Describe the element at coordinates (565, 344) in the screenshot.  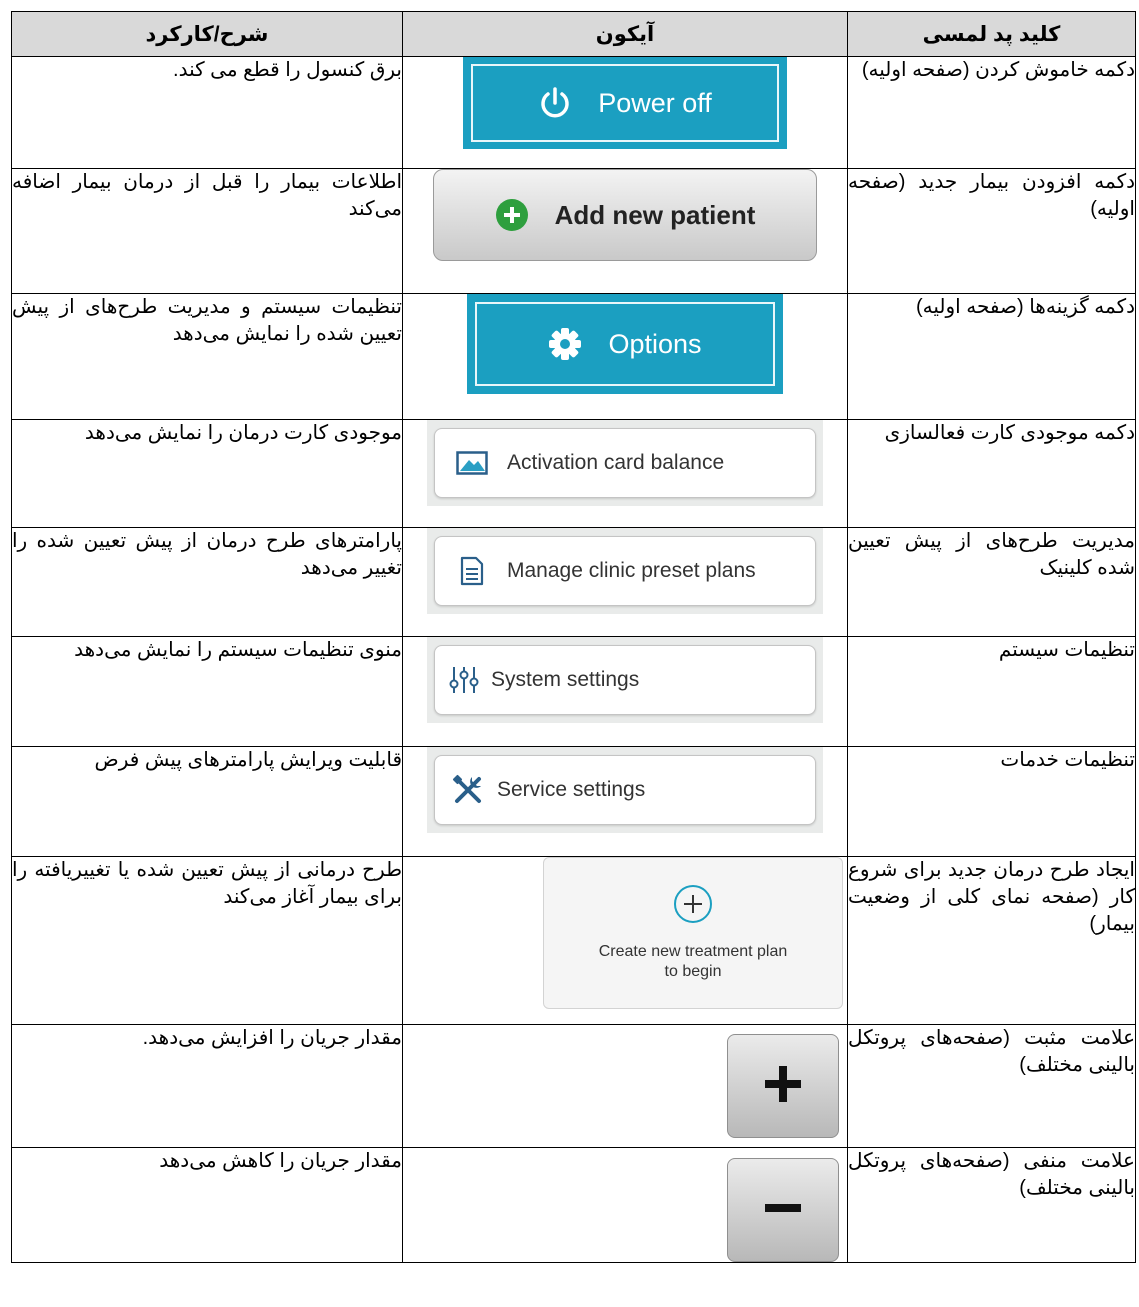
I see `gear-icon` at that location.